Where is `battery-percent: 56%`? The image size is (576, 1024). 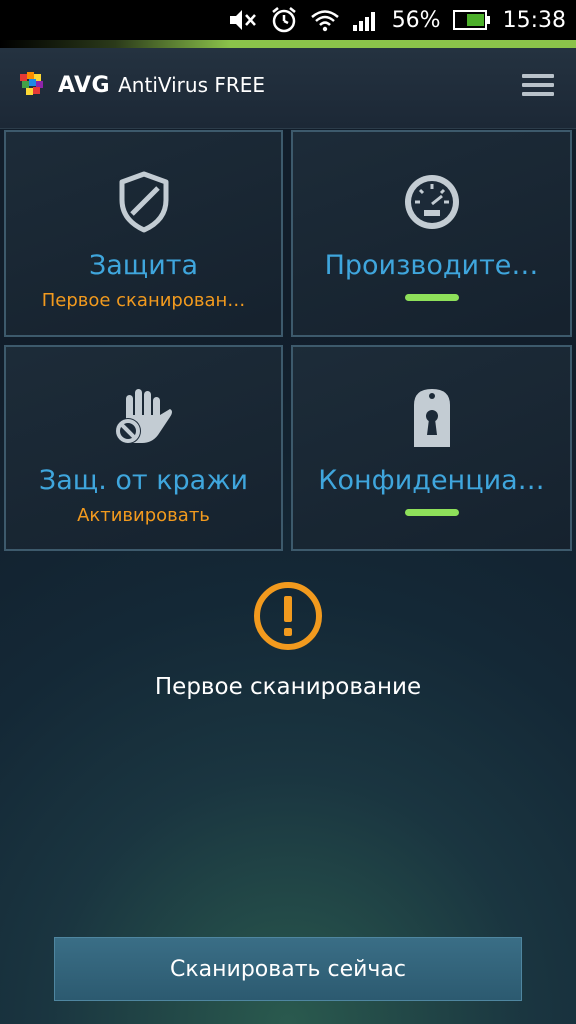
battery-percent: 56% is located at coordinates (416, 20).